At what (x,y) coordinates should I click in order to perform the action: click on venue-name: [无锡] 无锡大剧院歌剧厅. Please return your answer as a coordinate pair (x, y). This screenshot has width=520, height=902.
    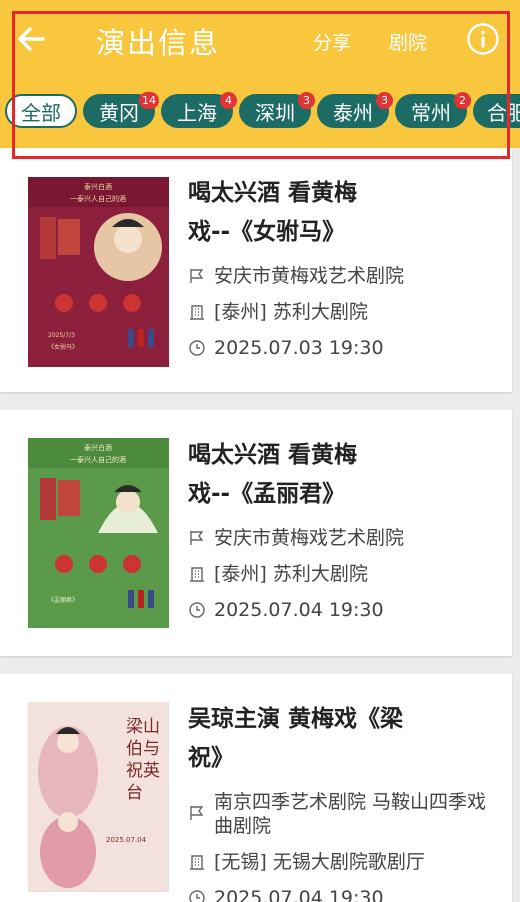
    Looking at the image, I should click on (319, 862).